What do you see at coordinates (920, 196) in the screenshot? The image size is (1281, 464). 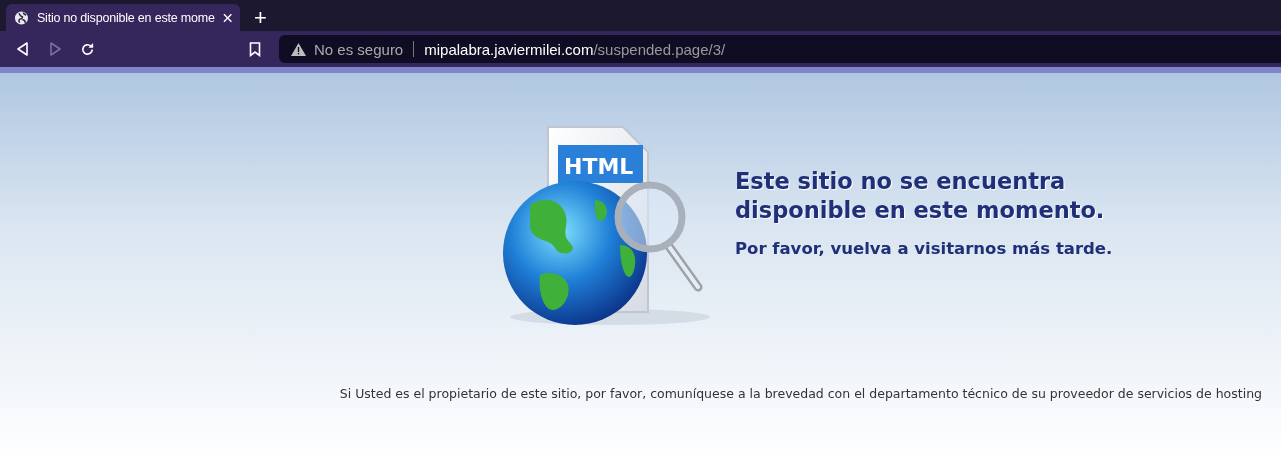 I see `heading: Este sitio no se encuentra disponible en este momento.` at bounding box center [920, 196].